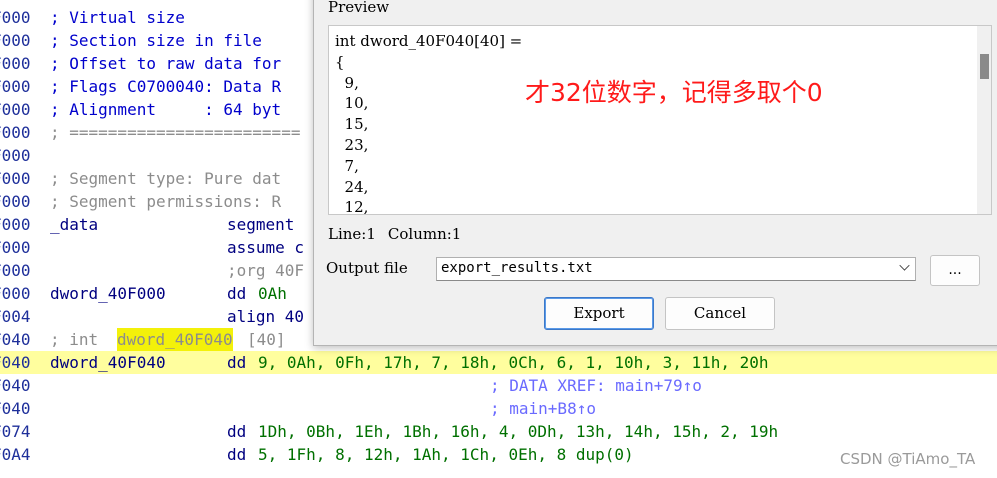 This screenshot has width=997, height=478. Describe the element at coordinates (352, 206) in the screenshot. I see `preview-code-line: 12,` at that location.